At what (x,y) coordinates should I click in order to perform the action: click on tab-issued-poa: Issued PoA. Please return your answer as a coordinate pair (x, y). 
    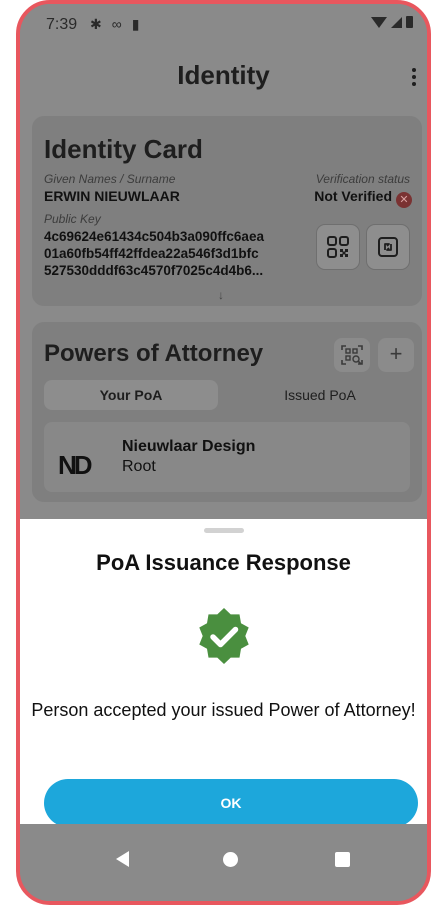
    Looking at the image, I should click on (320, 395).